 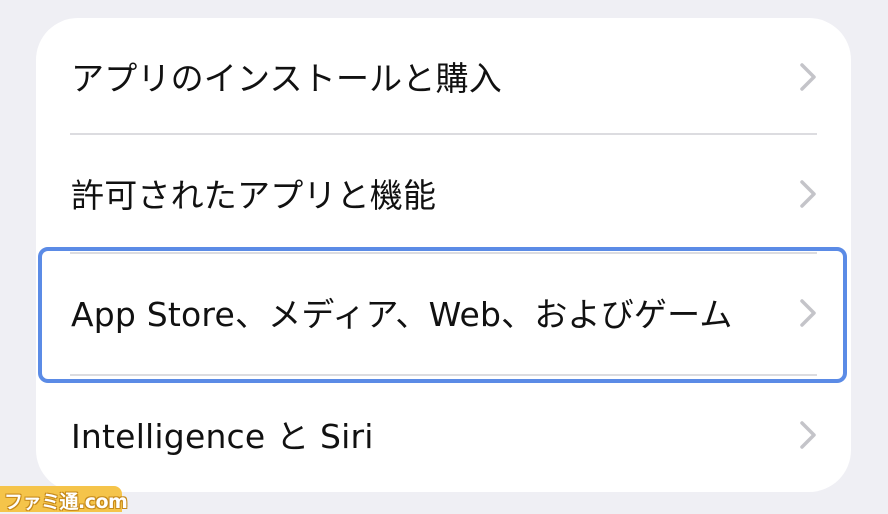 What do you see at coordinates (402, 315) in the screenshot?
I see `settings-row-label: App Store、メディア、Web、およびゲーム` at bounding box center [402, 315].